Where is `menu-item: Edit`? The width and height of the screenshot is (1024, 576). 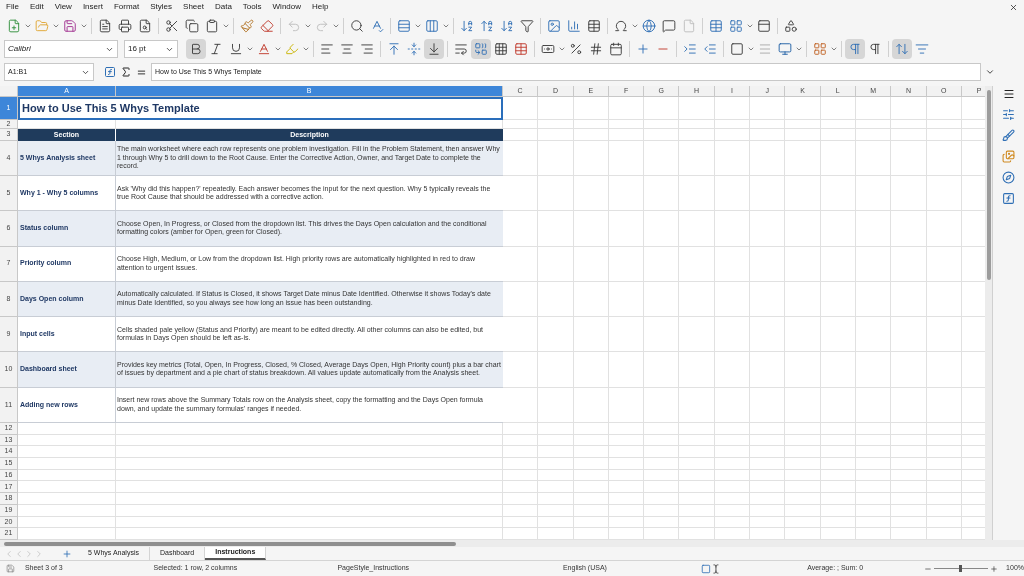 menu-item: Edit is located at coordinates (36, 7).